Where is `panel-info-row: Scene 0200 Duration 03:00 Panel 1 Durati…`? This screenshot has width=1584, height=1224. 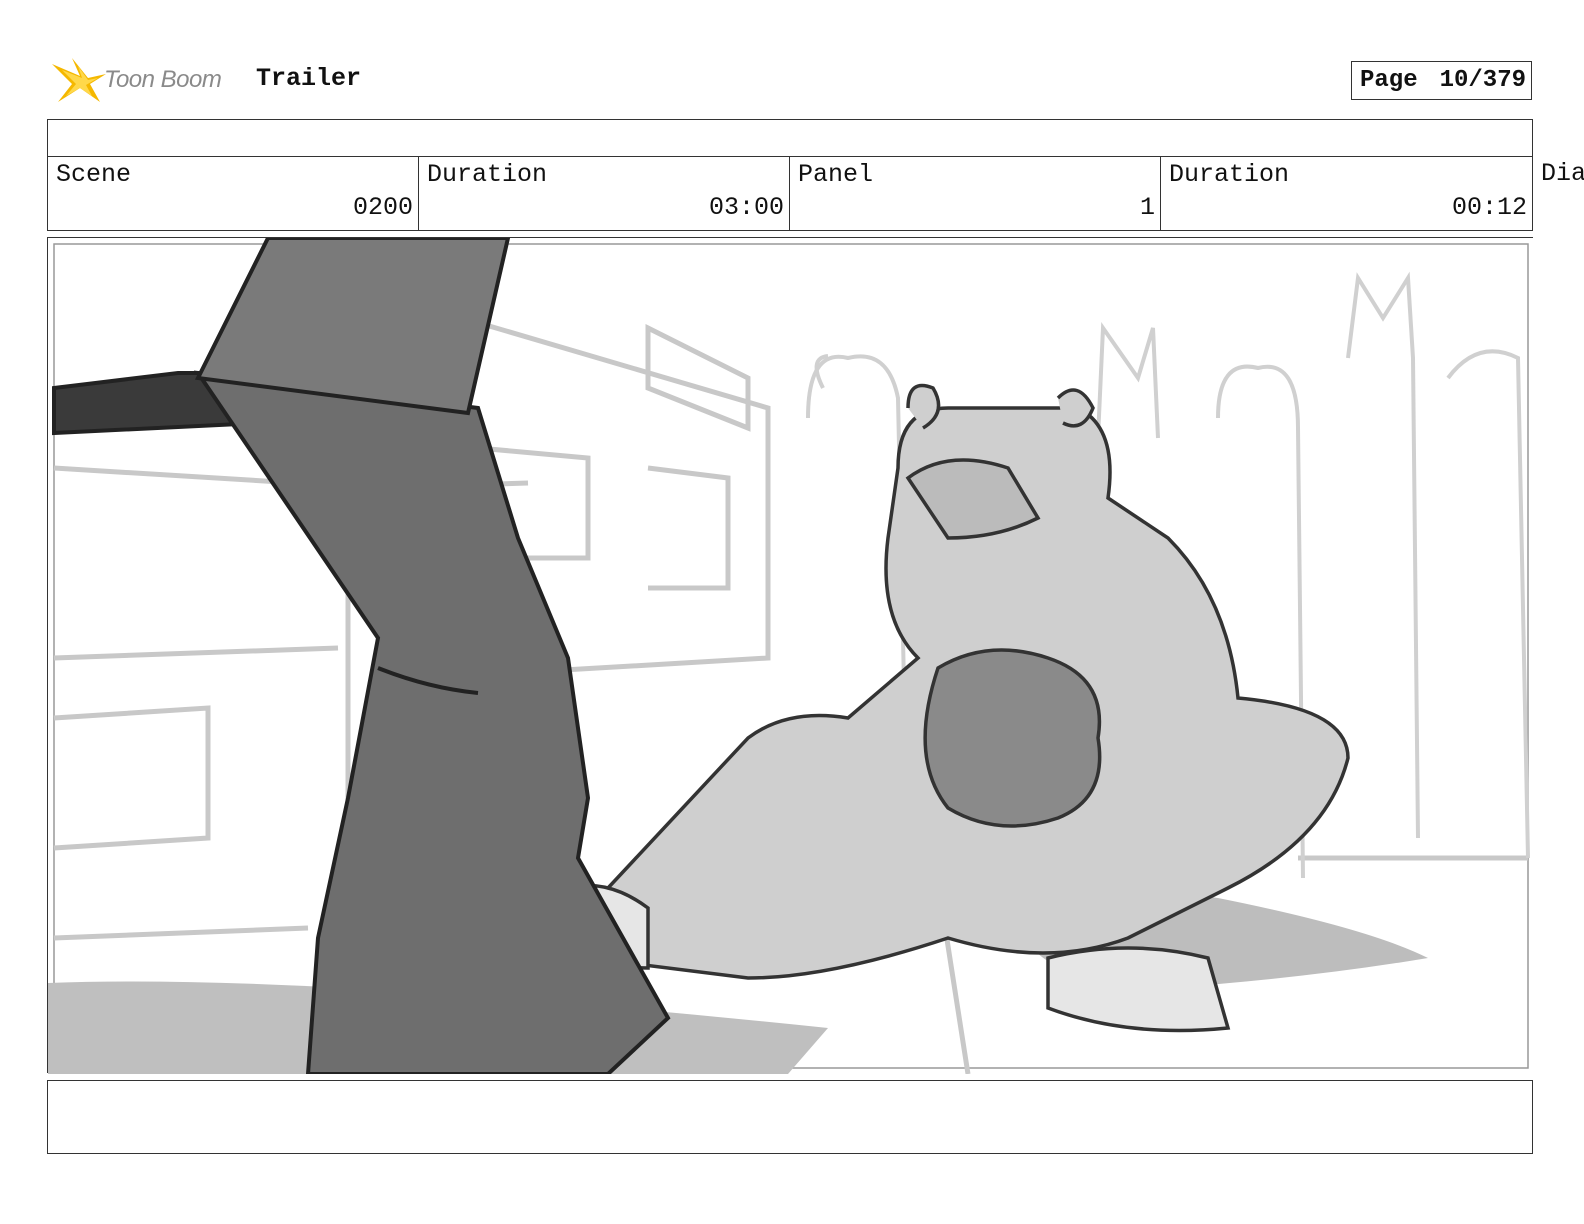
panel-info-row: Scene 0200 Duration 03:00 Panel 1 Durati… is located at coordinates (790, 193).